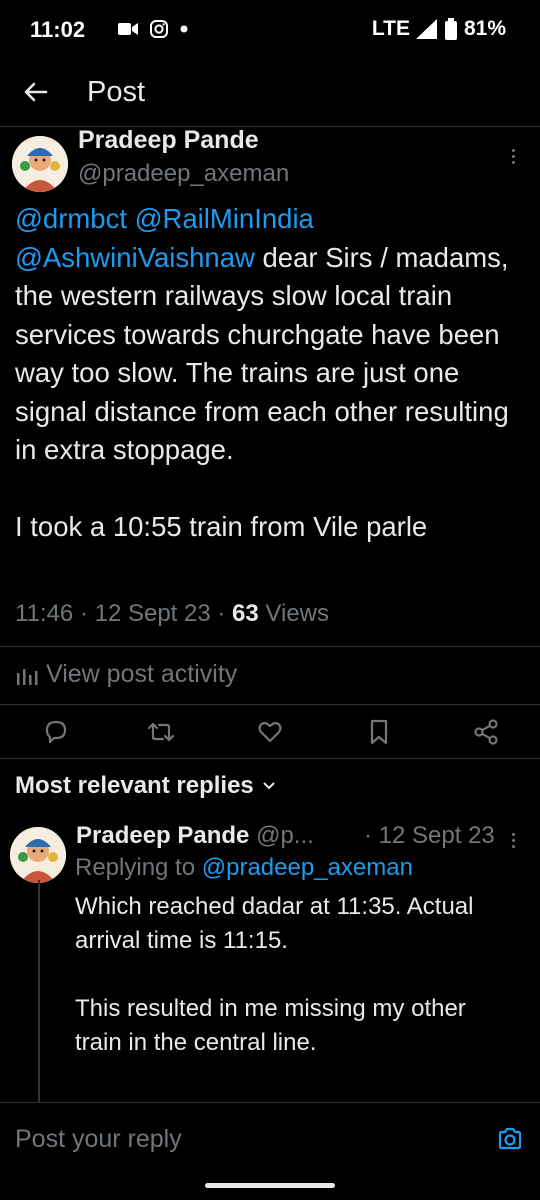 The width and height of the screenshot is (540, 1200). Describe the element at coordinates (379, 732) in the screenshot. I see `bookmark-icon` at that location.